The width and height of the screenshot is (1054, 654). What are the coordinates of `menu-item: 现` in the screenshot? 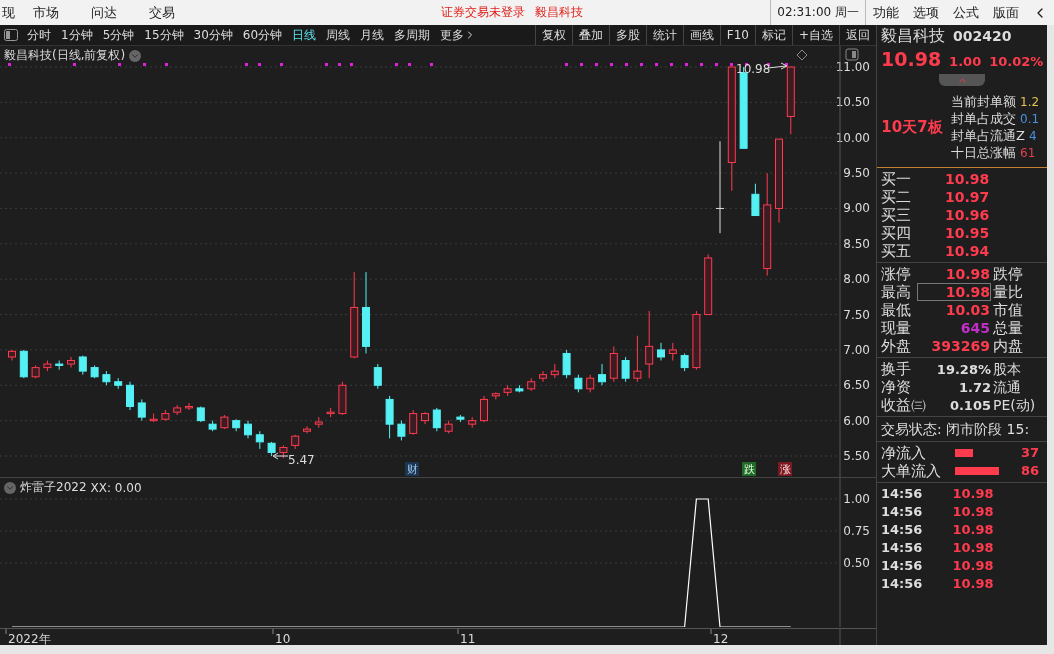 It's located at (8, 12).